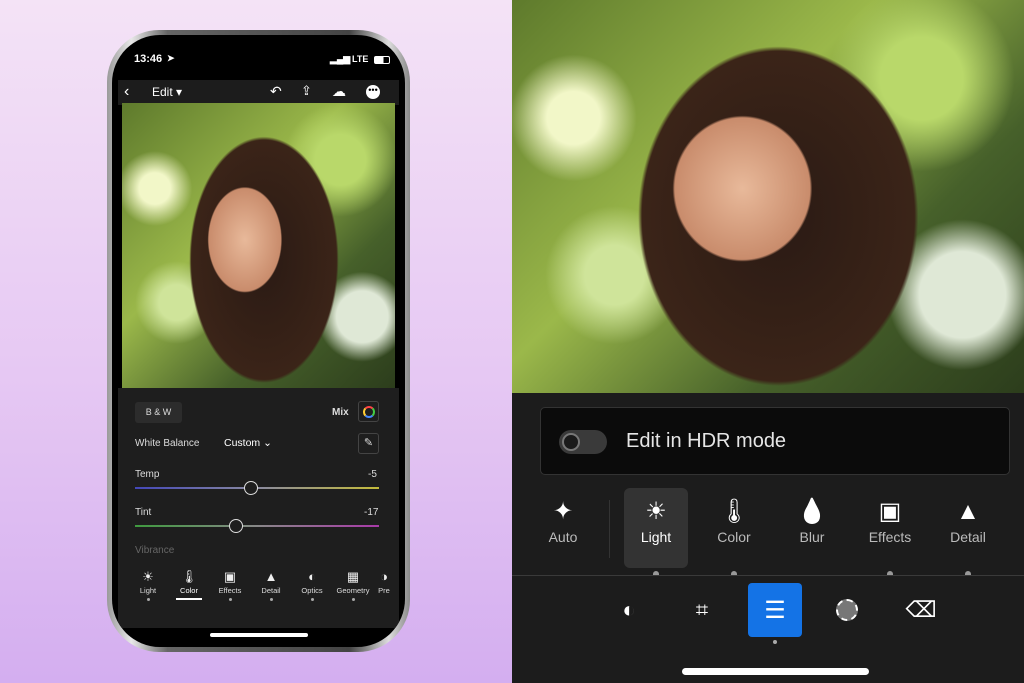 The width and height of the screenshot is (1024, 683). What do you see at coordinates (276, 91) in the screenshot?
I see `undo-icon: ↶` at bounding box center [276, 91].